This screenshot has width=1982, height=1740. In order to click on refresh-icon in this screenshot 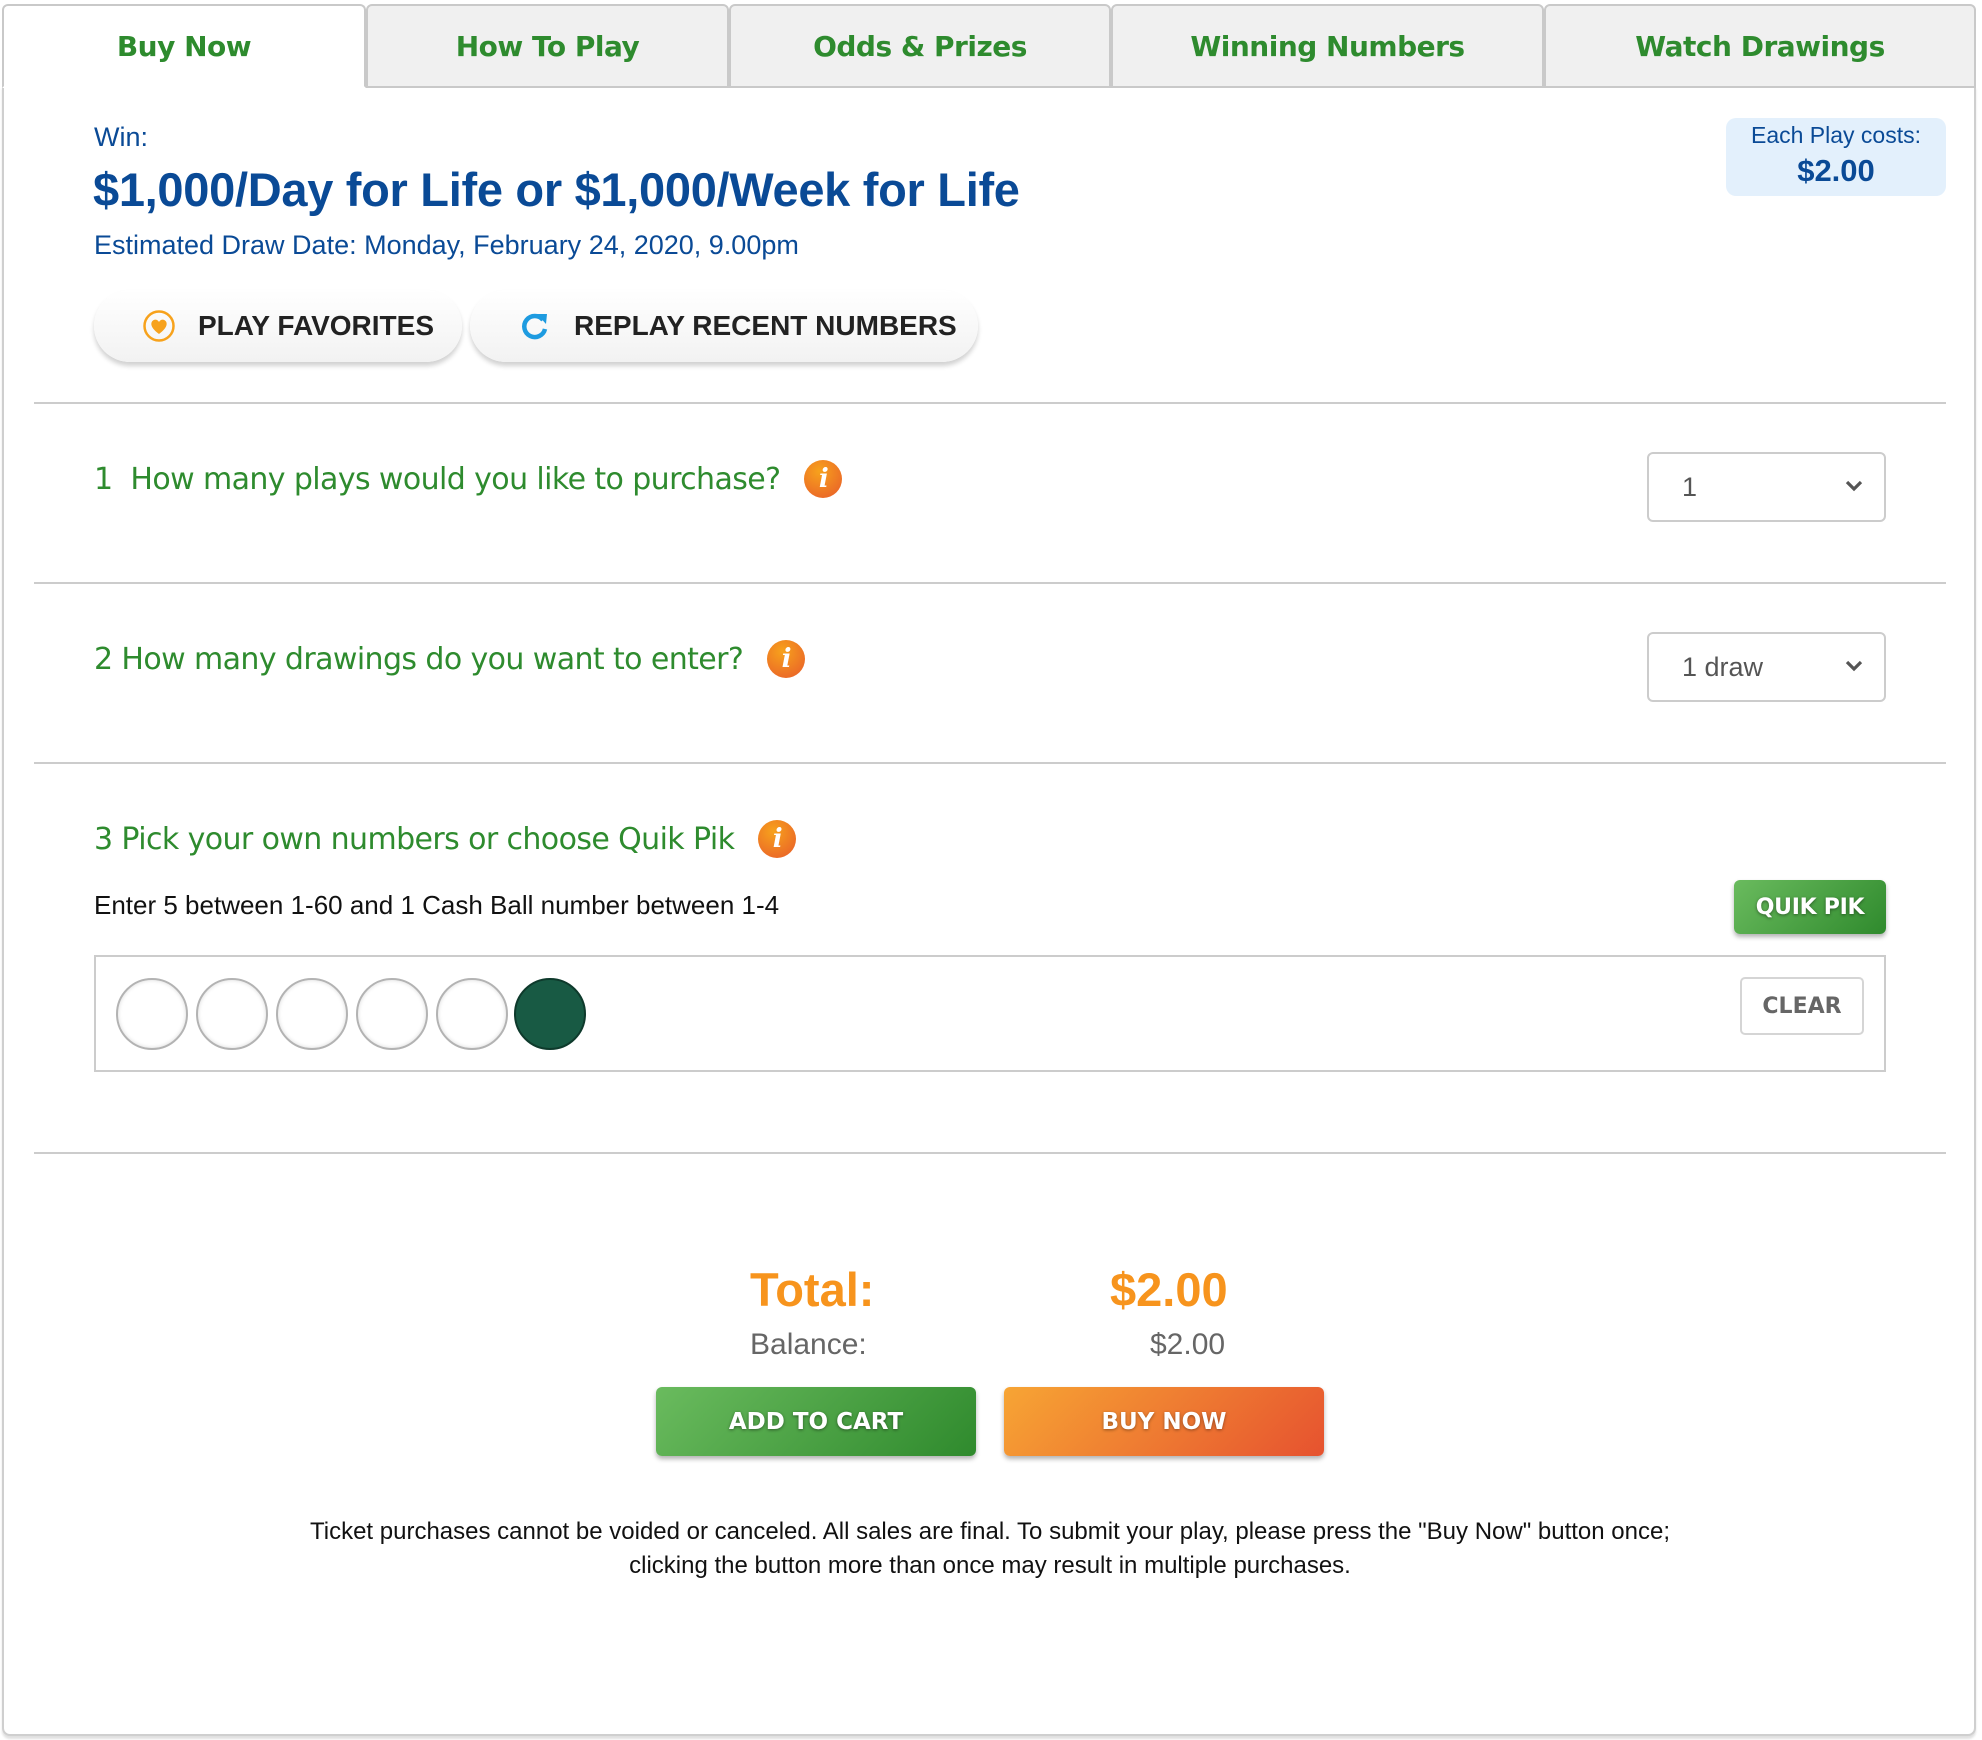, I will do `click(535, 326)`.